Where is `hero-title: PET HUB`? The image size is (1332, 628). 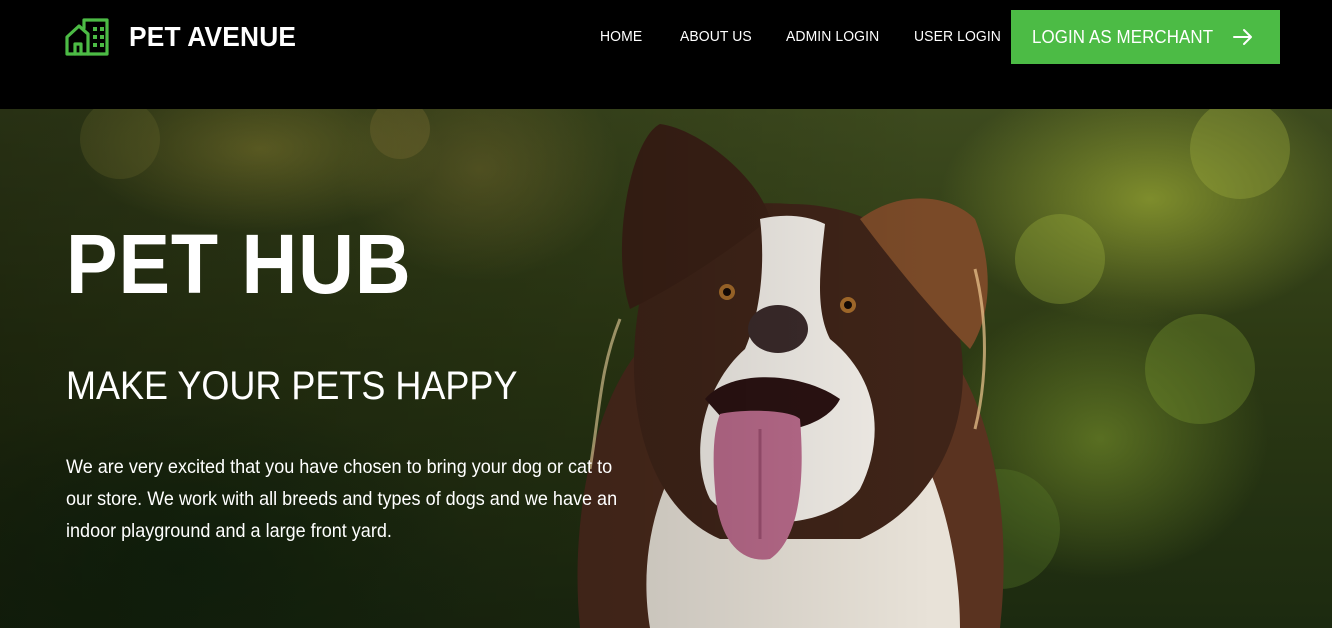
hero-title: PET HUB is located at coordinates (239, 264).